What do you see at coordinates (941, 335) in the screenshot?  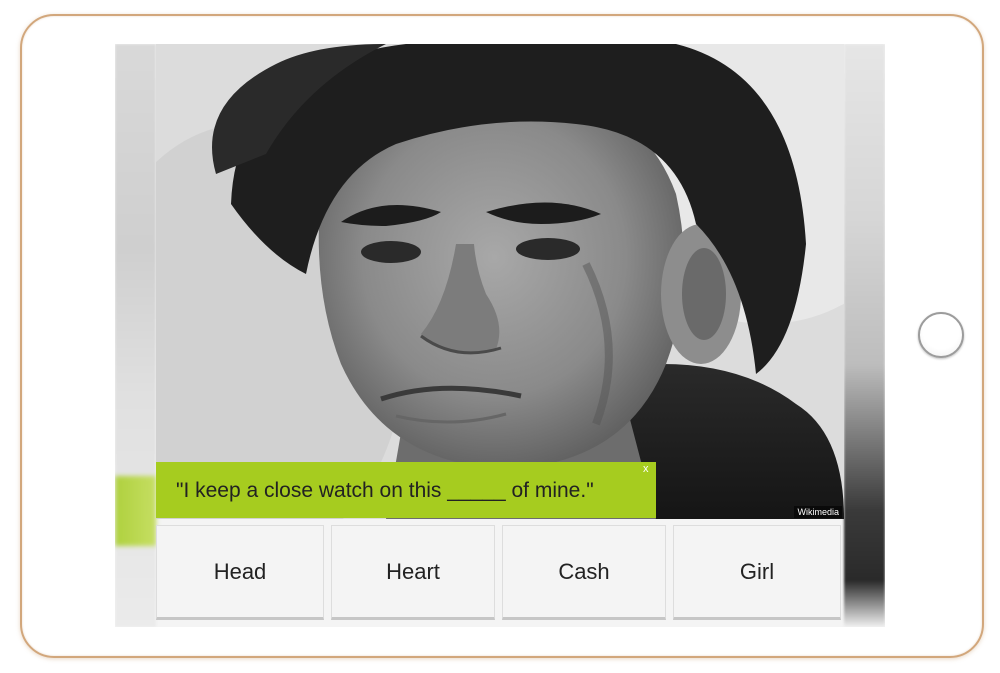 I see `home-button` at bounding box center [941, 335].